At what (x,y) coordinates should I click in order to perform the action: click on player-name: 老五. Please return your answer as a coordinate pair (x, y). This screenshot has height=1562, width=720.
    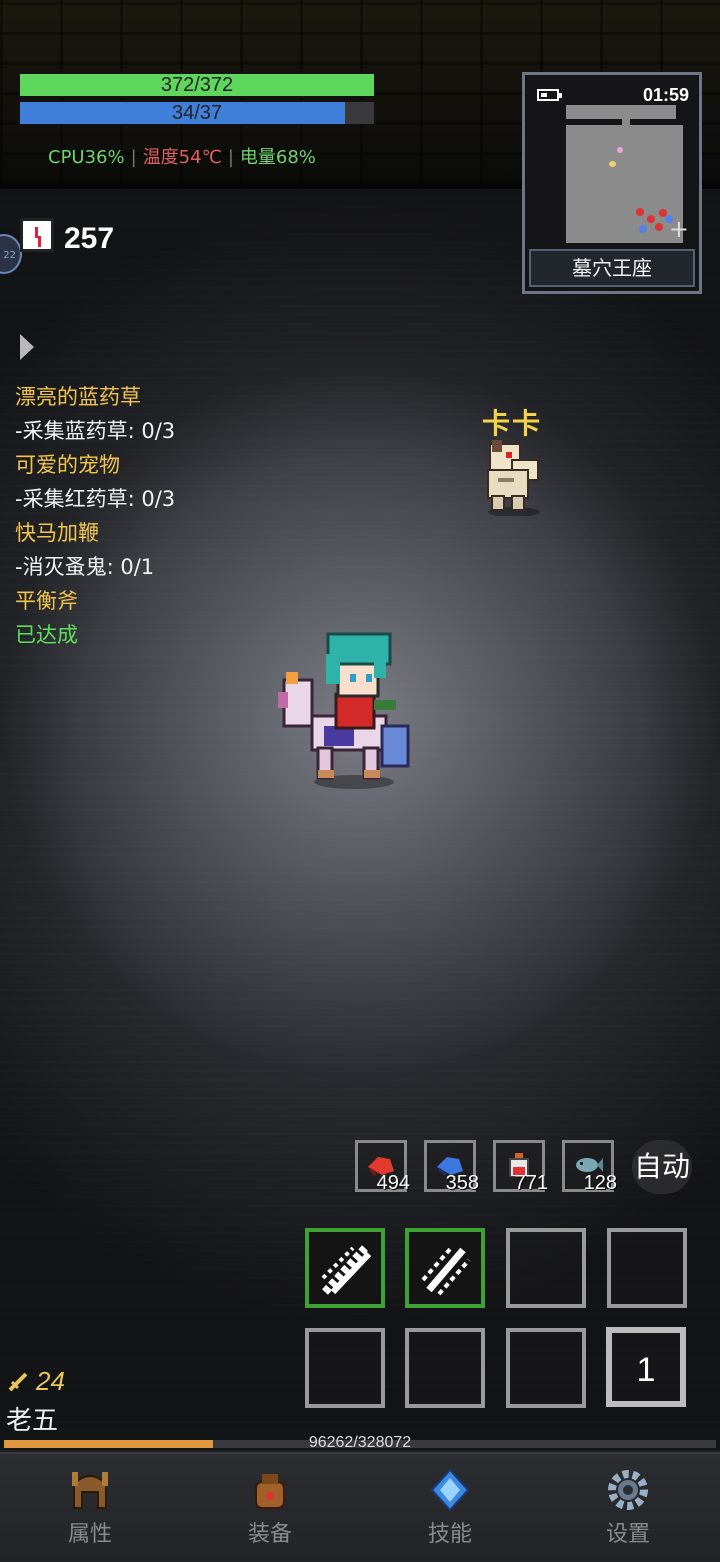
    Looking at the image, I should click on (32, 1421).